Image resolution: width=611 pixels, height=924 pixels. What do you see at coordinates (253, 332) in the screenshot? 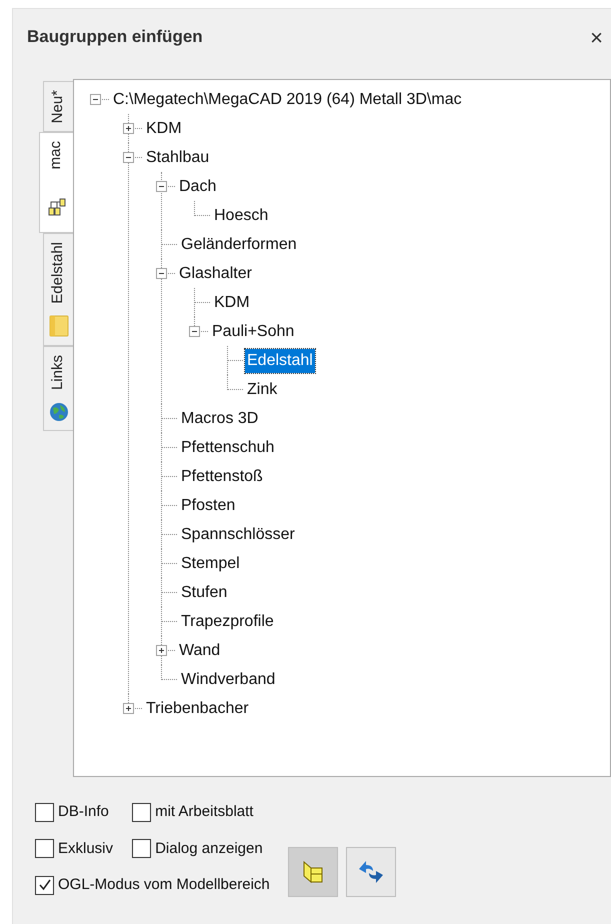
I see `tree-item: Pauli+Sohn` at bounding box center [253, 332].